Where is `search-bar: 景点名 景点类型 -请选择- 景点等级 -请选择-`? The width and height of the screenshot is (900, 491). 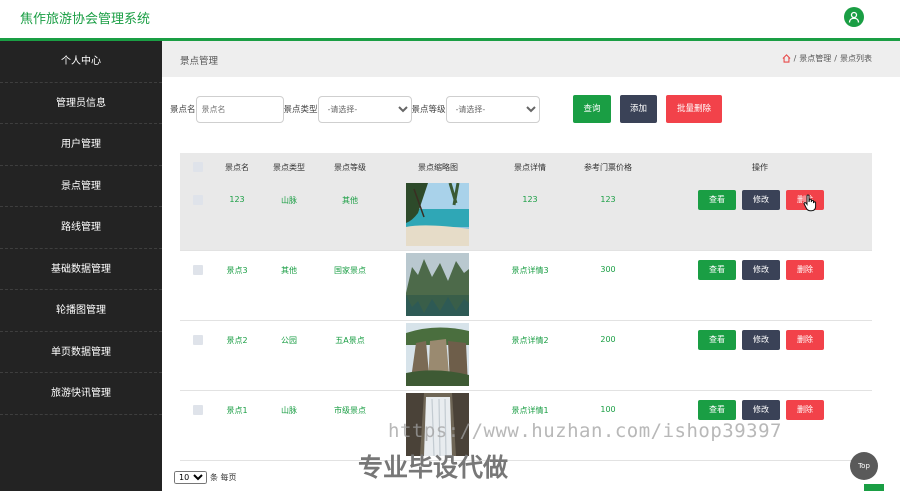
search-bar: 景点名 景点类型 -请选择- 景点等级 -请选择- is located at coordinates (355, 109).